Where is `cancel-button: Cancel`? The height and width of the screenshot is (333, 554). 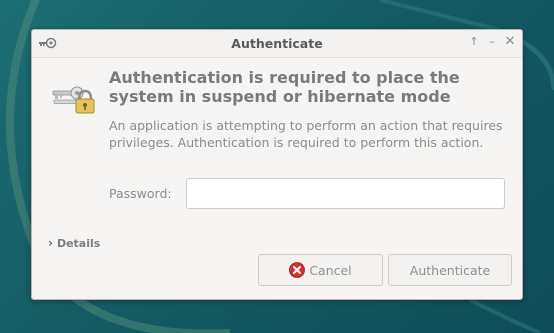
cancel-button: Cancel is located at coordinates (320, 270).